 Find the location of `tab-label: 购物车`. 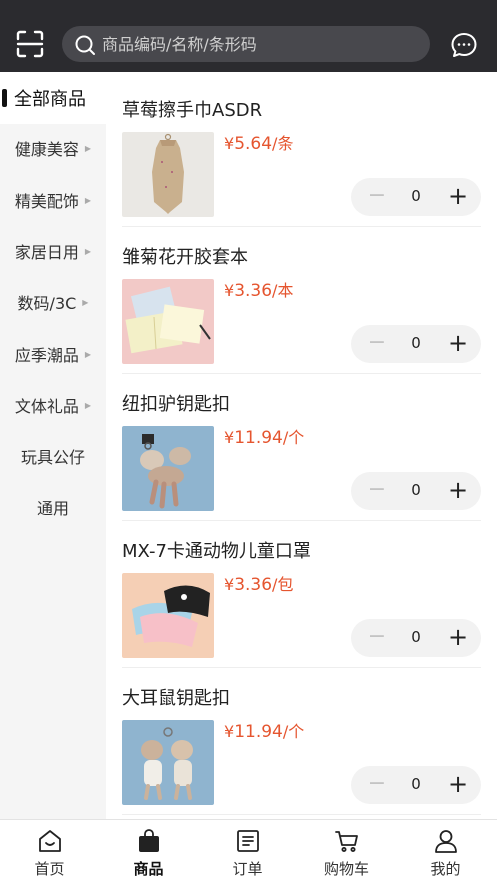

tab-label: 购物车 is located at coordinates (346, 869).